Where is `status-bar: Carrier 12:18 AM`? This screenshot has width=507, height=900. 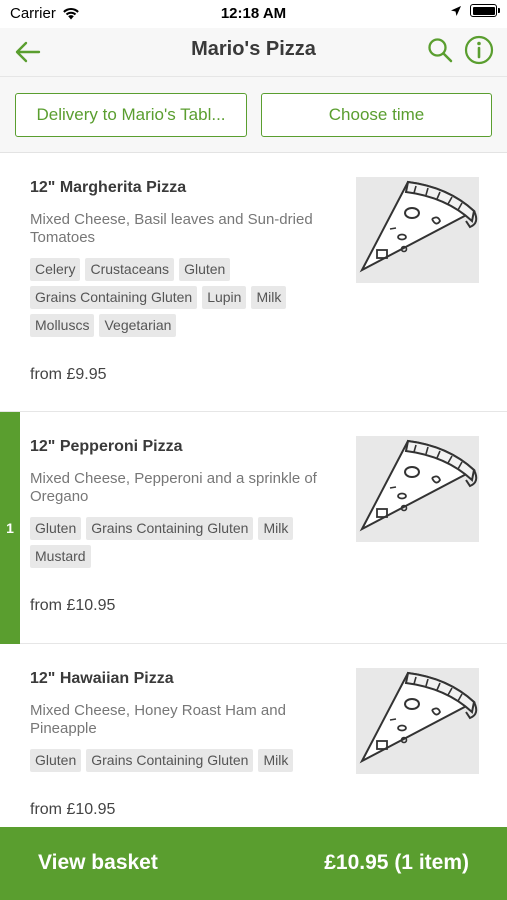 status-bar: Carrier 12:18 AM is located at coordinates (253, 14).